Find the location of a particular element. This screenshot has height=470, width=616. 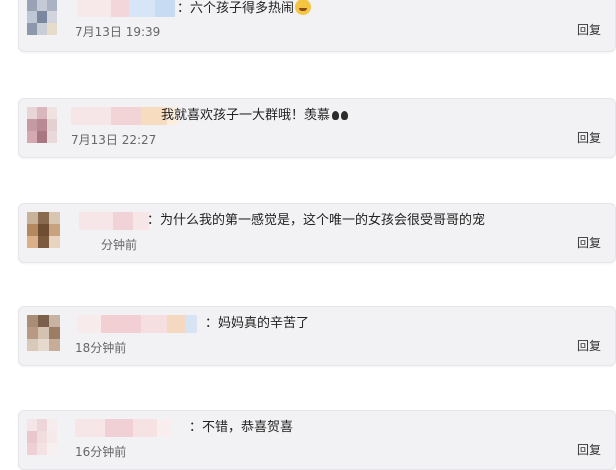

comment-text: 我就喜欢孩子一大群哦！羡慕 is located at coordinates (255, 116).